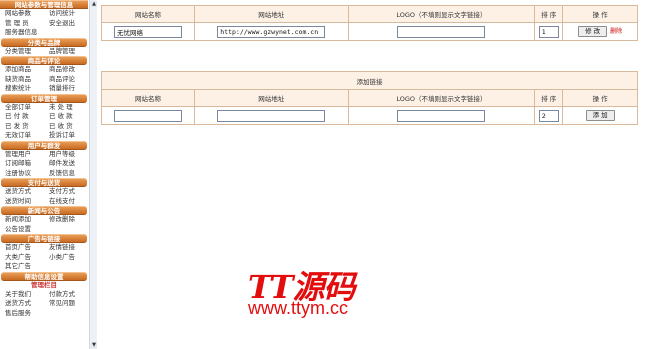 The width and height of the screenshot is (650, 349). I want to click on sidebar-item: 其它广告, so click(22, 267).